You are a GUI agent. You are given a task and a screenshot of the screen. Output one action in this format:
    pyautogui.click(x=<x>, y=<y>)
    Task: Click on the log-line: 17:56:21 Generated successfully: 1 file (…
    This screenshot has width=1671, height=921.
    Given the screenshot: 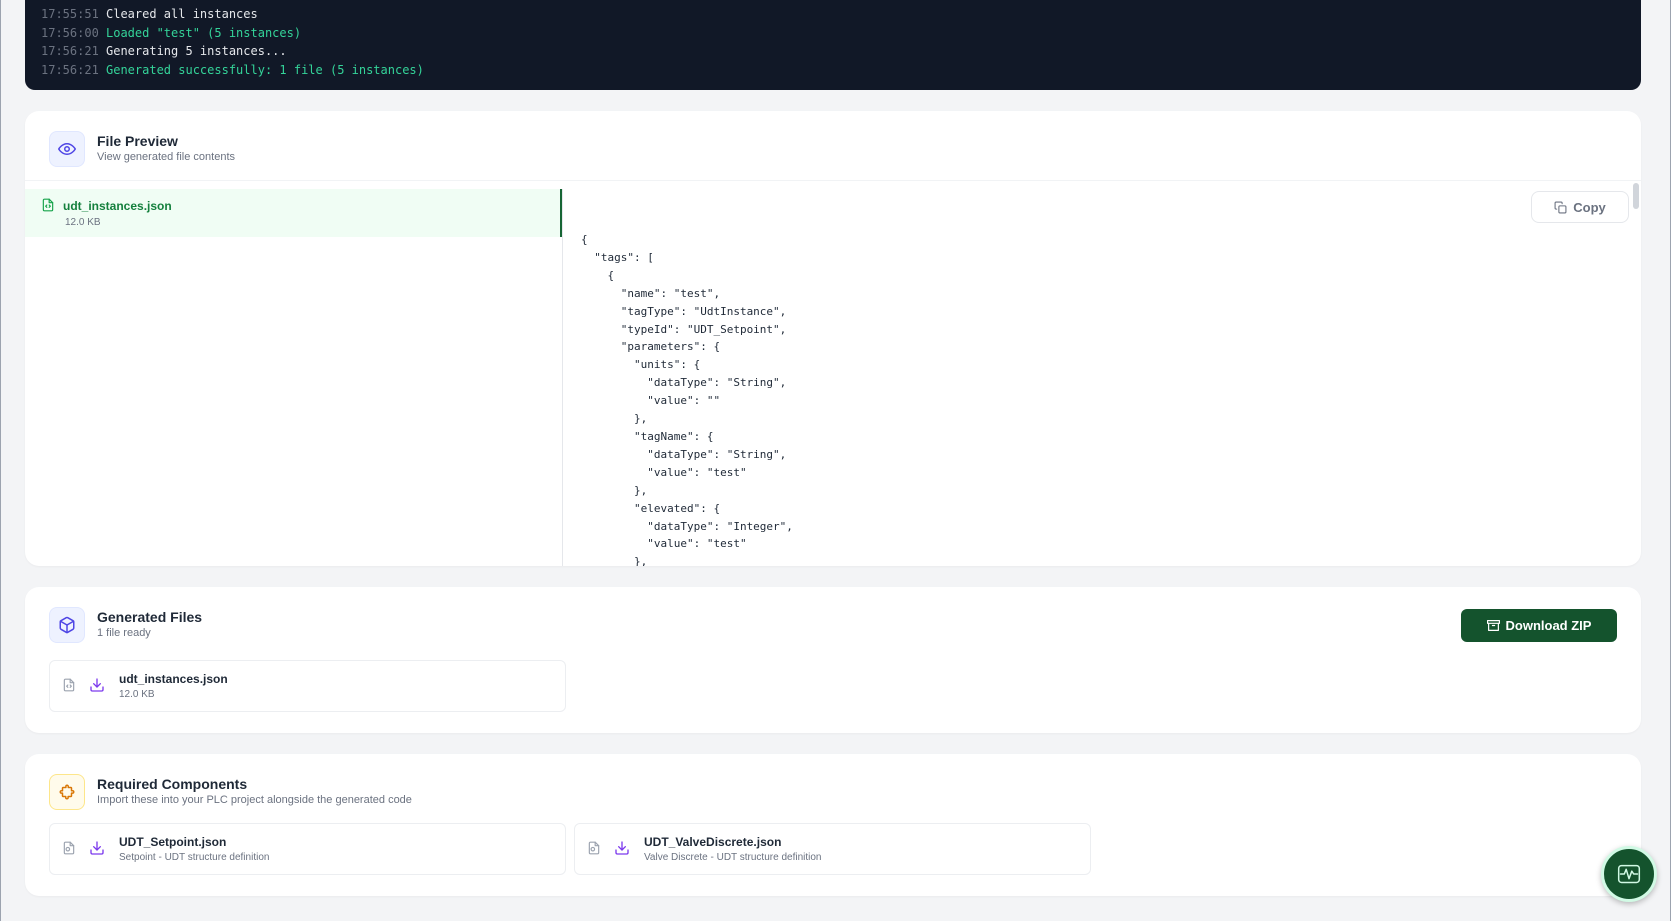 What is the action you would take?
    pyautogui.click(x=833, y=70)
    